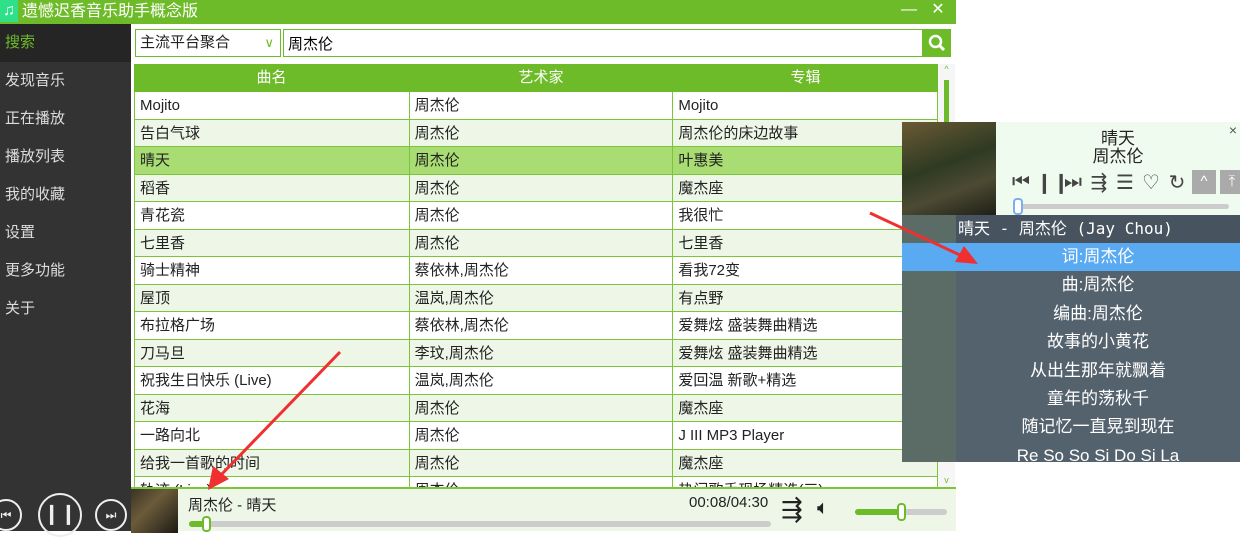 The image size is (1240, 537). Describe the element at coordinates (1177, 182) in the screenshot. I see `loop-icon: ↻` at that location.